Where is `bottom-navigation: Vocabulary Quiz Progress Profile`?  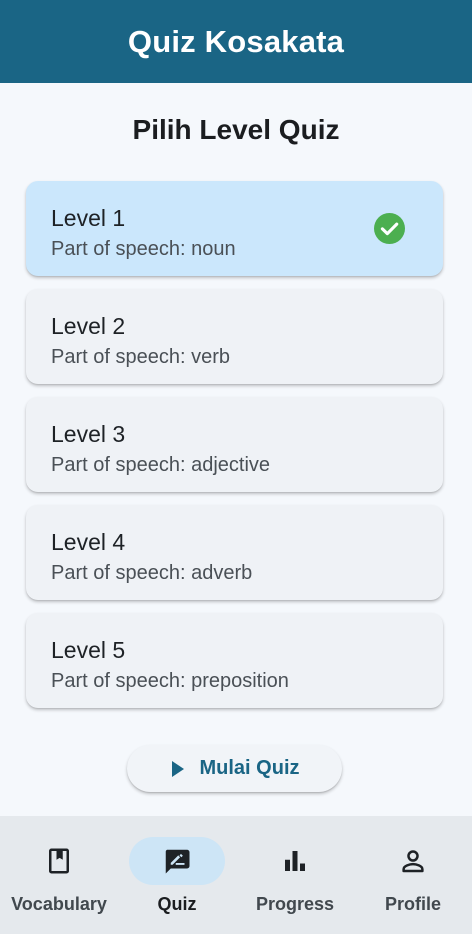
bottom-navigation: Vocabulary Quiz Progress Profile is located at coordinates (236, 875).